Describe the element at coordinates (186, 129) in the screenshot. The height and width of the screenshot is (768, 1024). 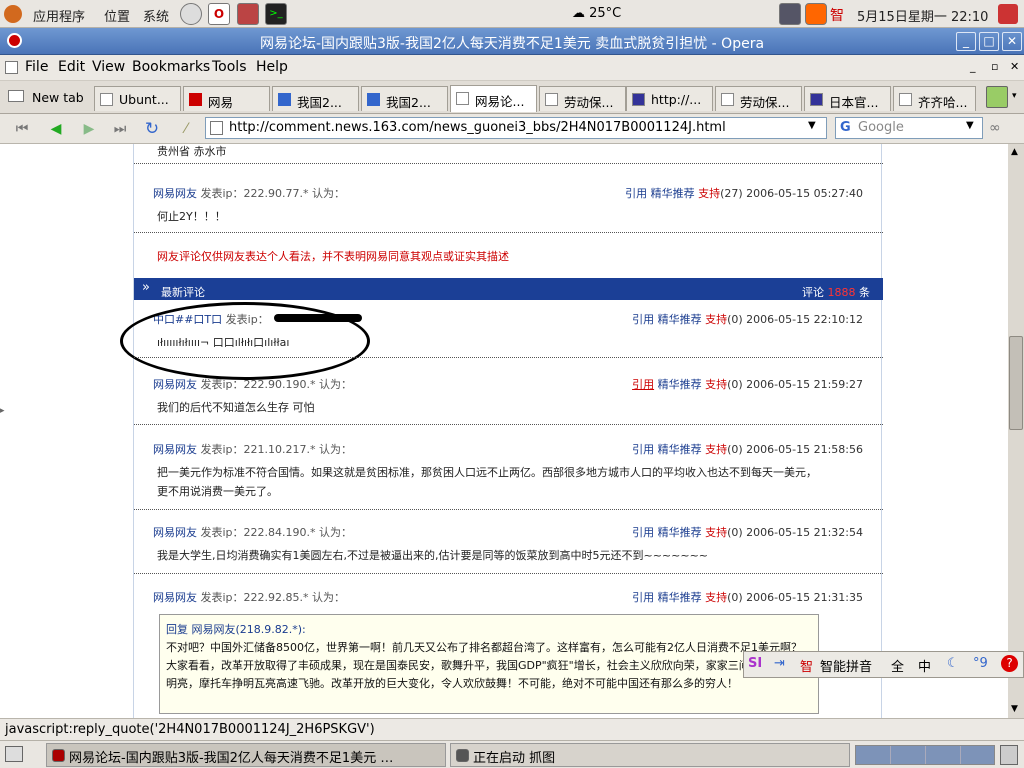
I see `wand-icon: ⁄` at that location.